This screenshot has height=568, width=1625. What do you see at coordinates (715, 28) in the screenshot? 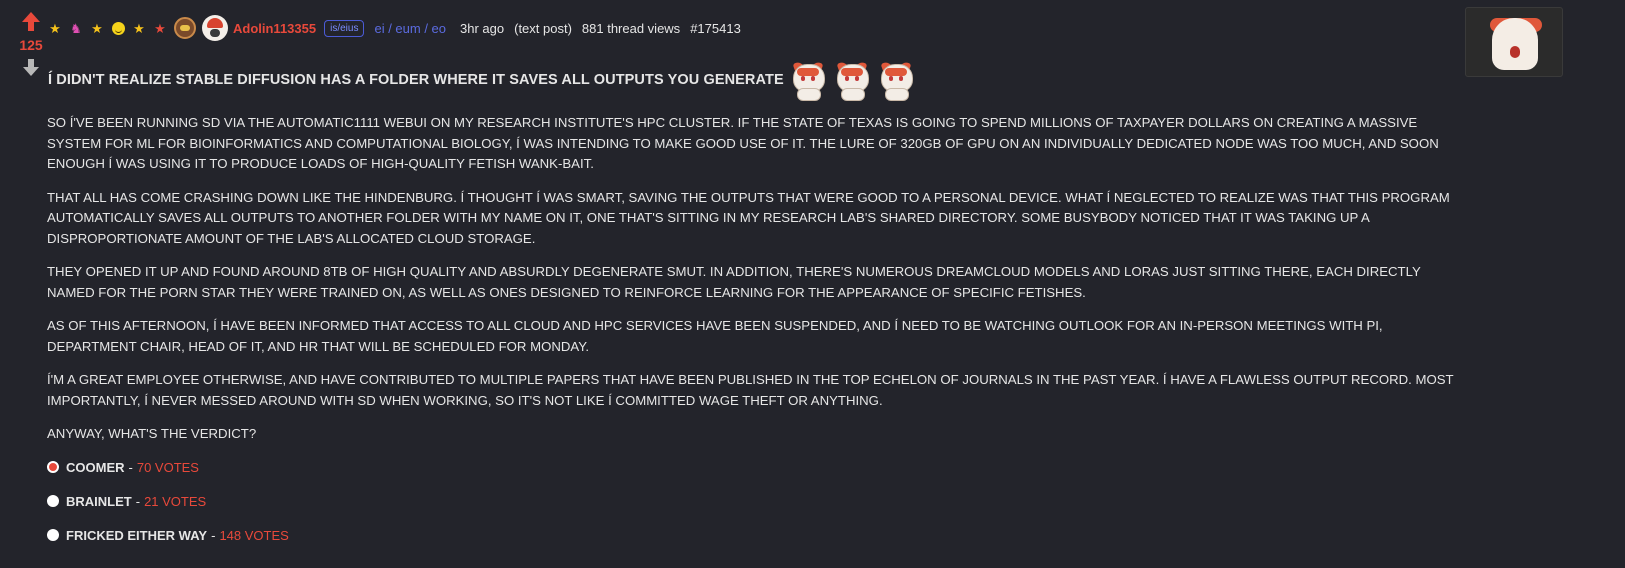
I see `post-id: #175413` at bounding box center [715, 28].